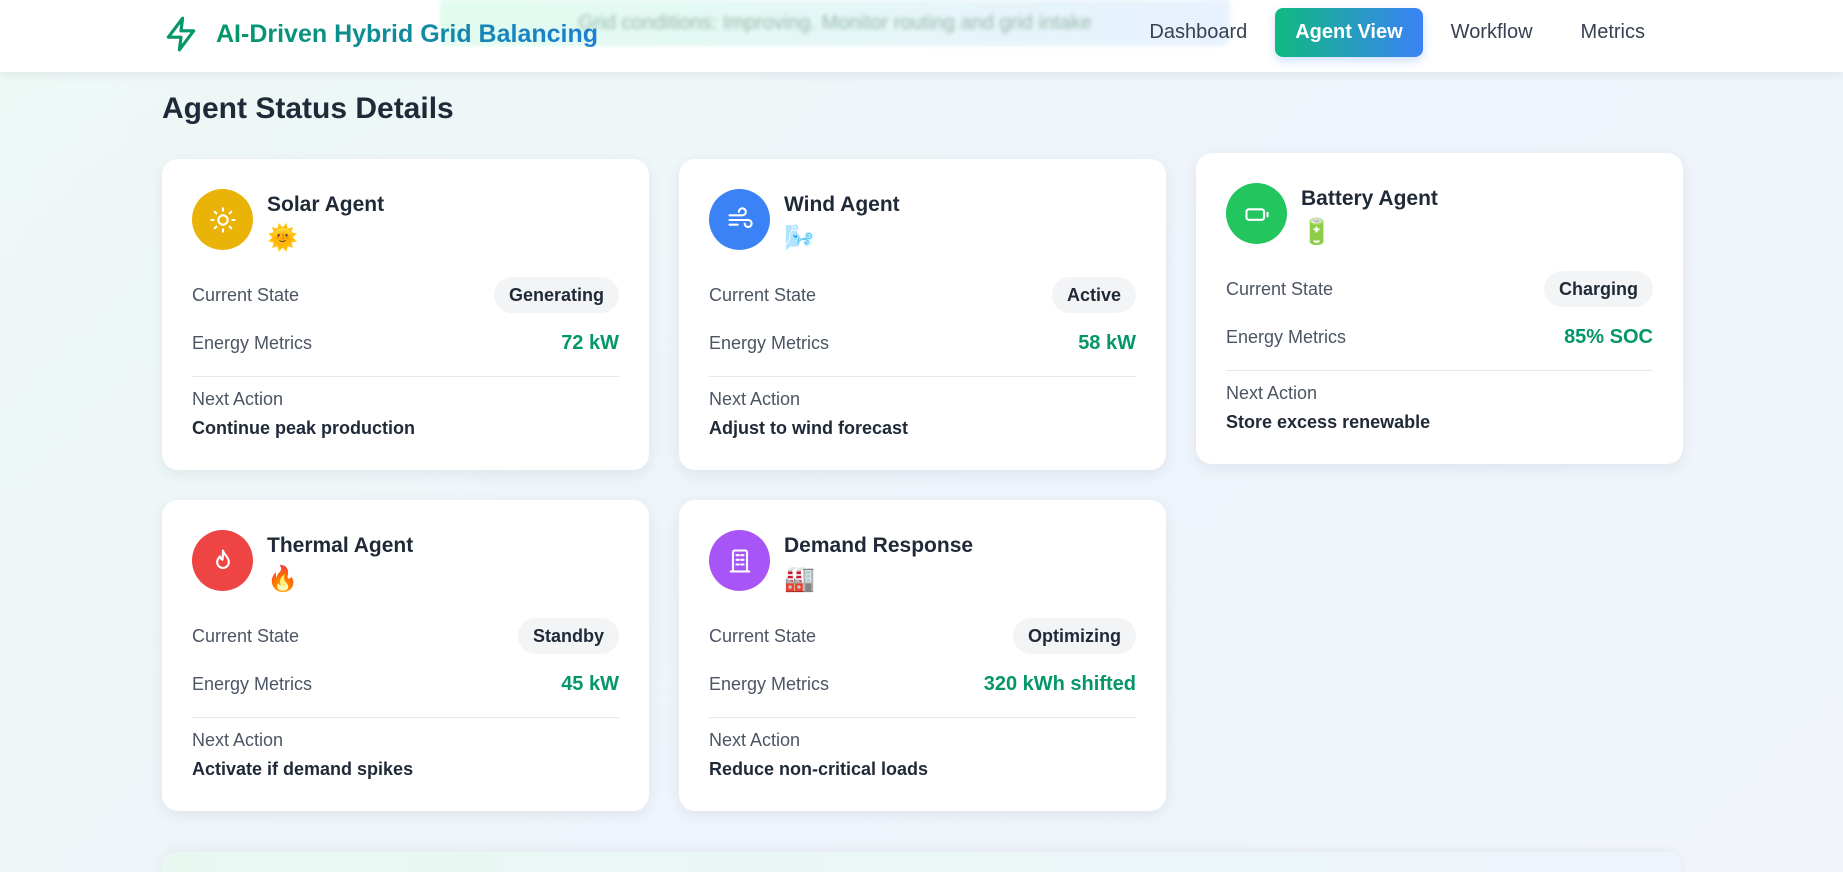 Image resolution: width=1843 pixels, height=872 pixels. Describe the element at coordinates (842, 204) in the screenshot. I see `agent-name: Wind Agent` at that location.